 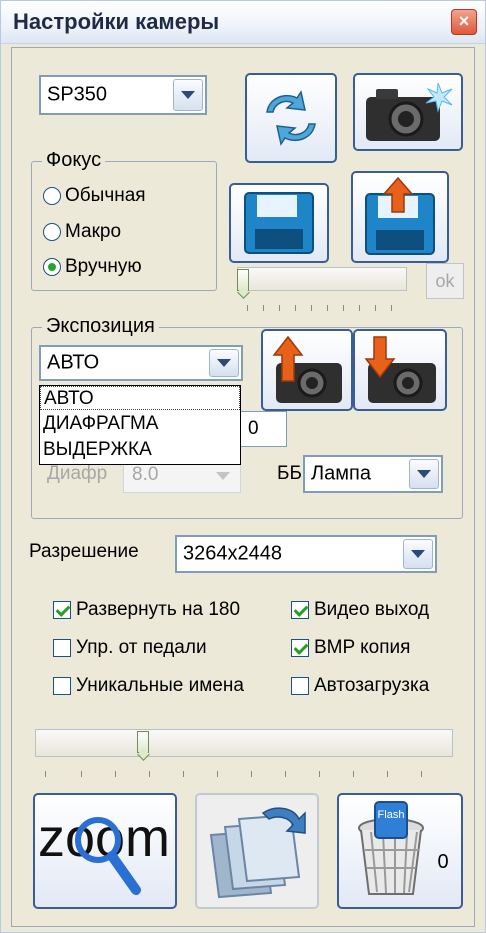 I want to click on save-upload-button, so click(x=400, y=217).